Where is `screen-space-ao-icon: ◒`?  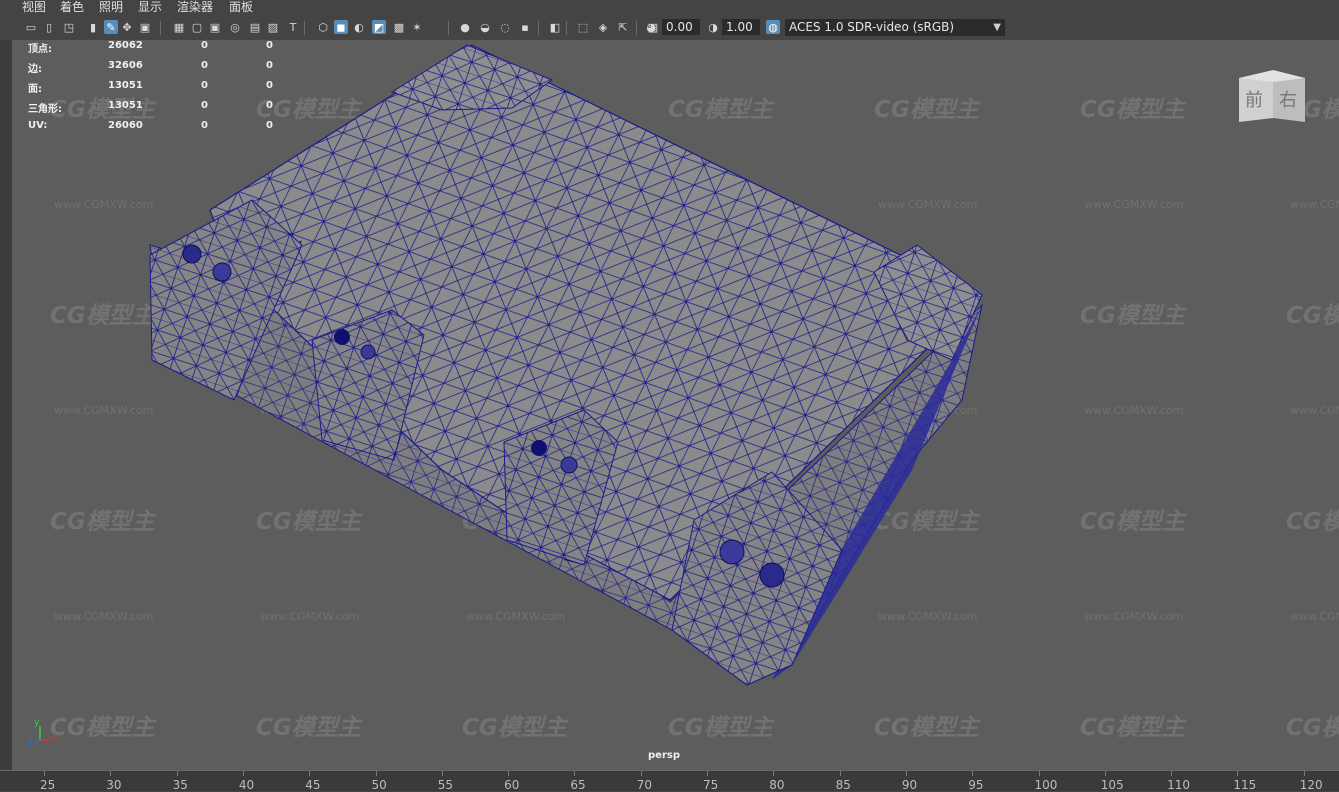 screen-space-ao-icon: ◒ is located at coordinates (485, 27).